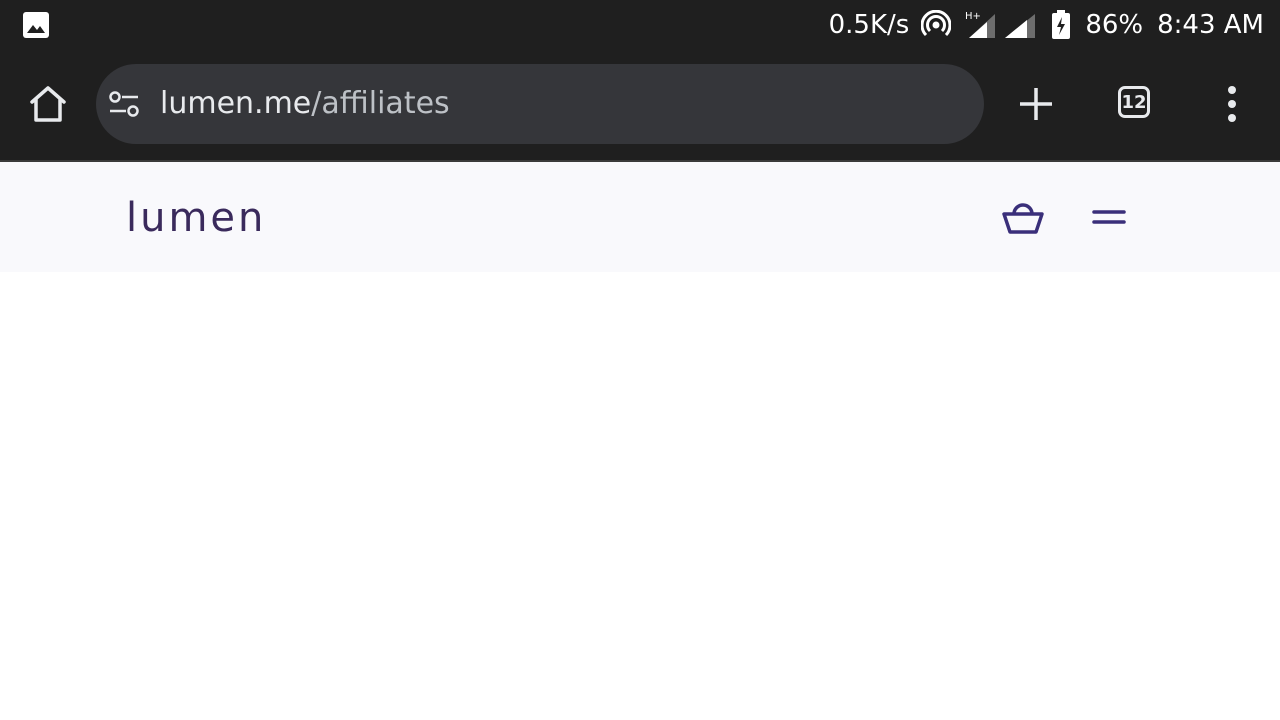 The width and height of the screenshot is (1280, 720). I want to click on status-bar: 0.5K/s H+ 86% 8:43 AM, so click(640, 25).